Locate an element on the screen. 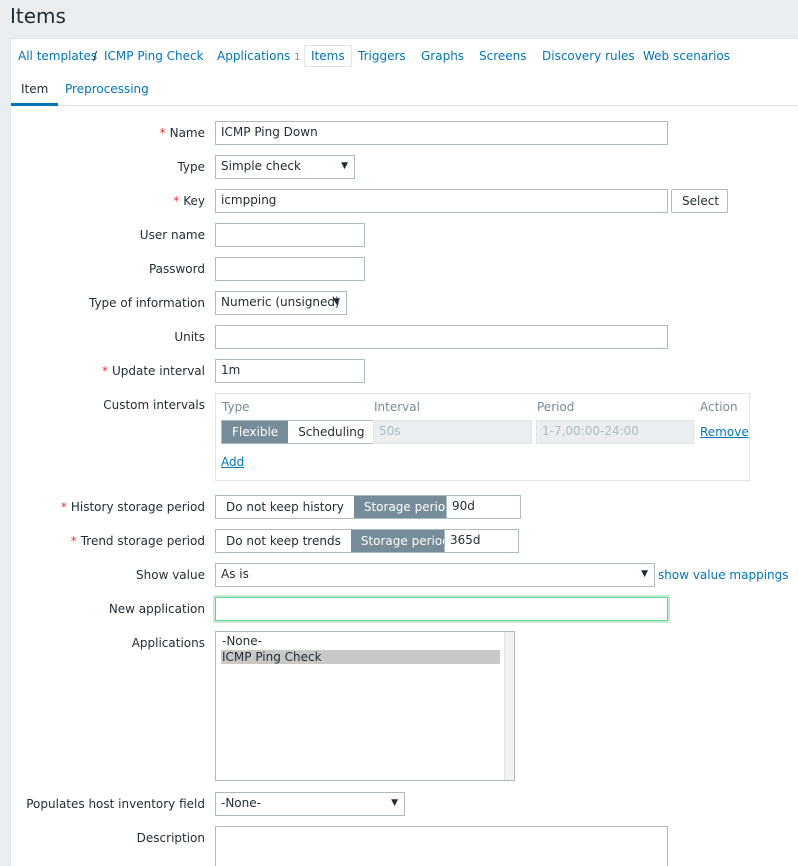  nav-web-scenarios: Web scenarios is located at coordinates (686, 56).